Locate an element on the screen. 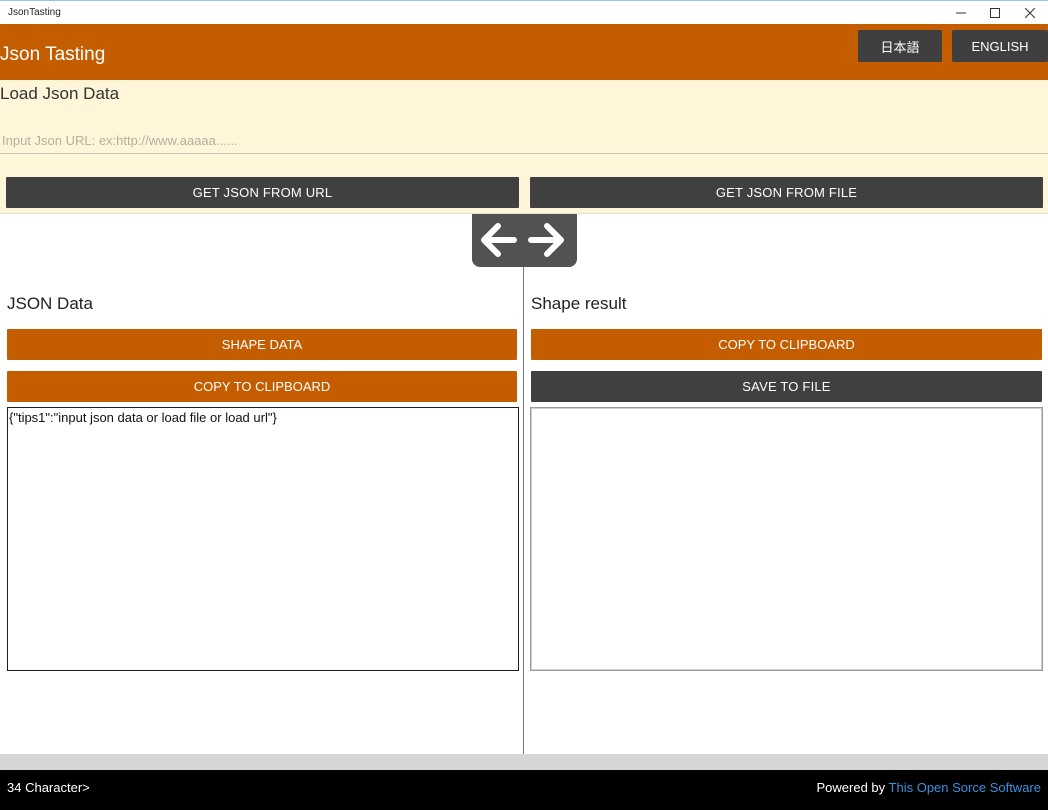 This screenshot has width=1048, height=810. character-count: 34 Character> is located at coordinates (48, 787).